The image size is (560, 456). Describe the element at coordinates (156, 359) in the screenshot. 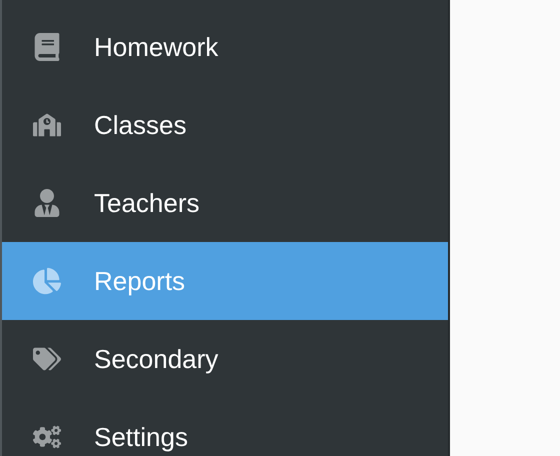

I see `sidebar-label: Secondary` at that location.